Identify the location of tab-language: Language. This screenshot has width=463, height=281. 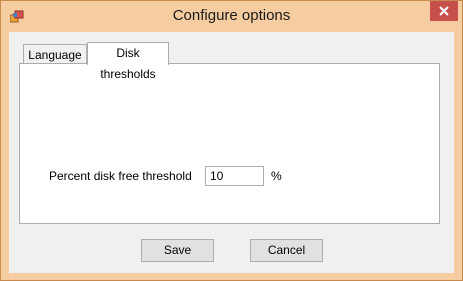
(55, 54).